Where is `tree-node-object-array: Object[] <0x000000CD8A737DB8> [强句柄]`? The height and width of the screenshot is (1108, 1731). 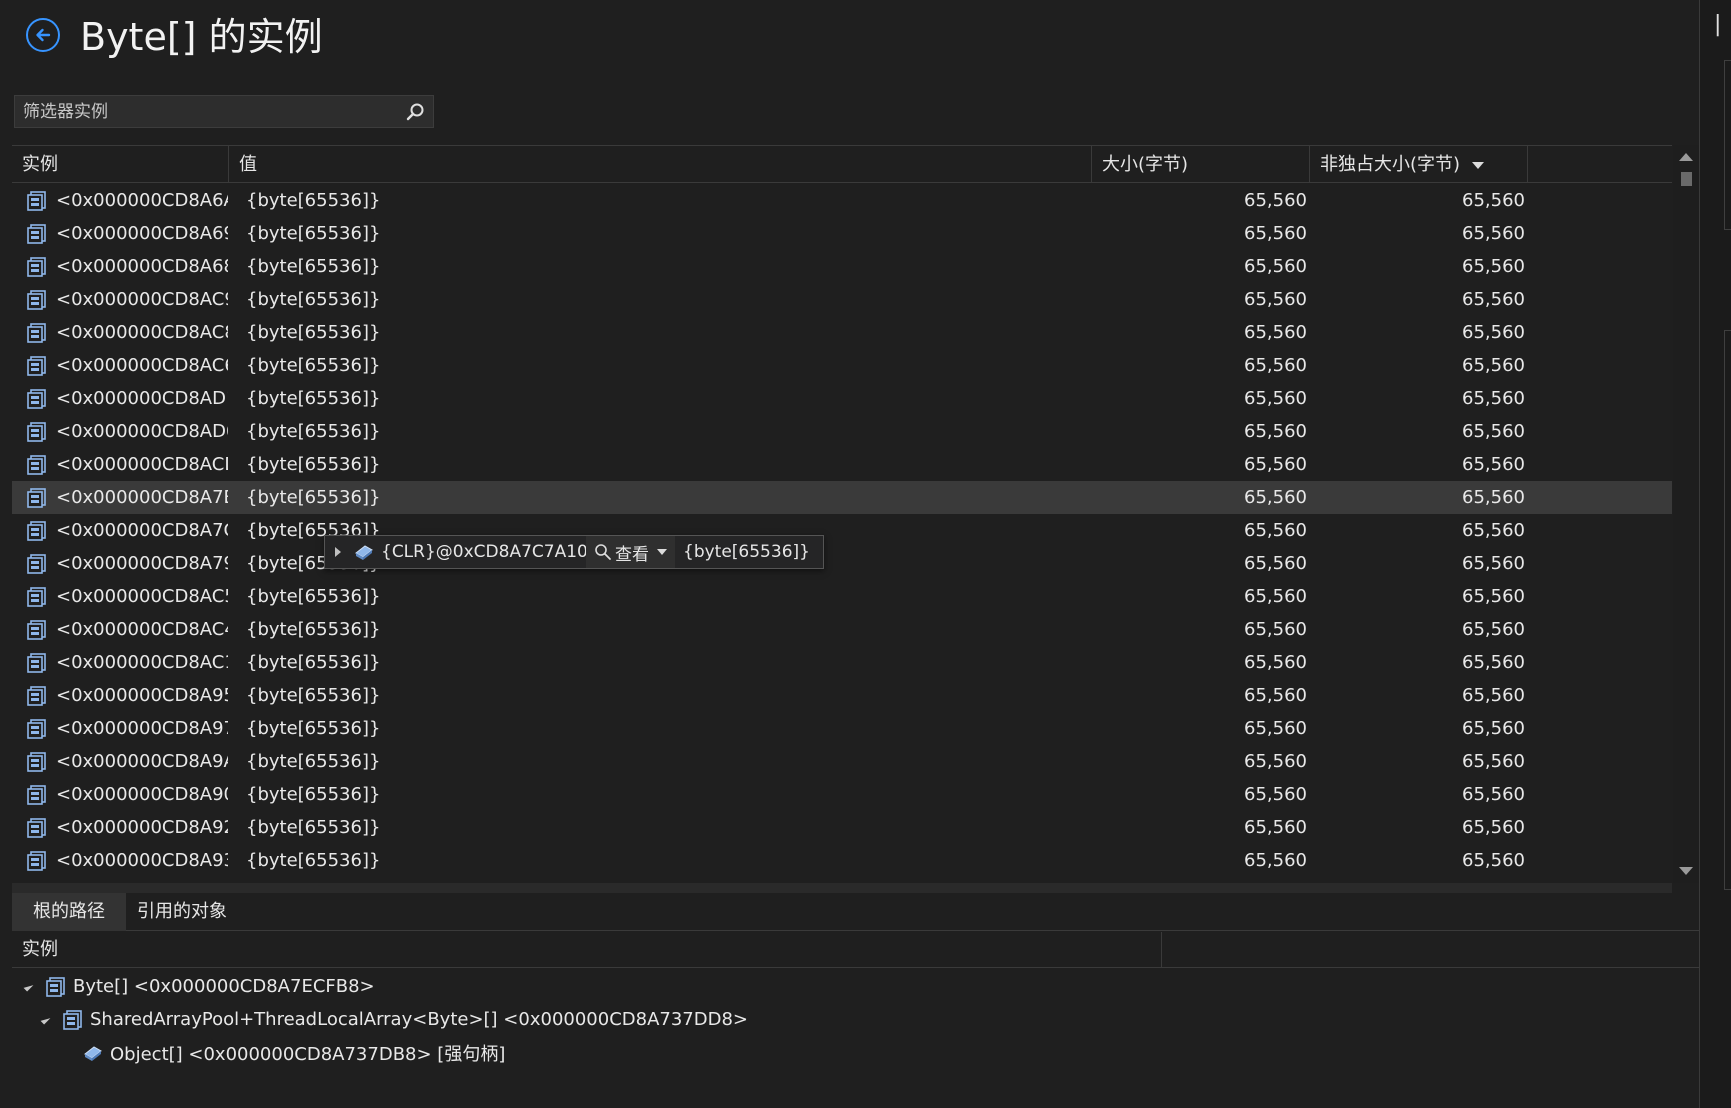 tree-node-object-array: Object[] <0x000000CD8A737DB8> [强句柄] is located at coordinates (855, 1052).